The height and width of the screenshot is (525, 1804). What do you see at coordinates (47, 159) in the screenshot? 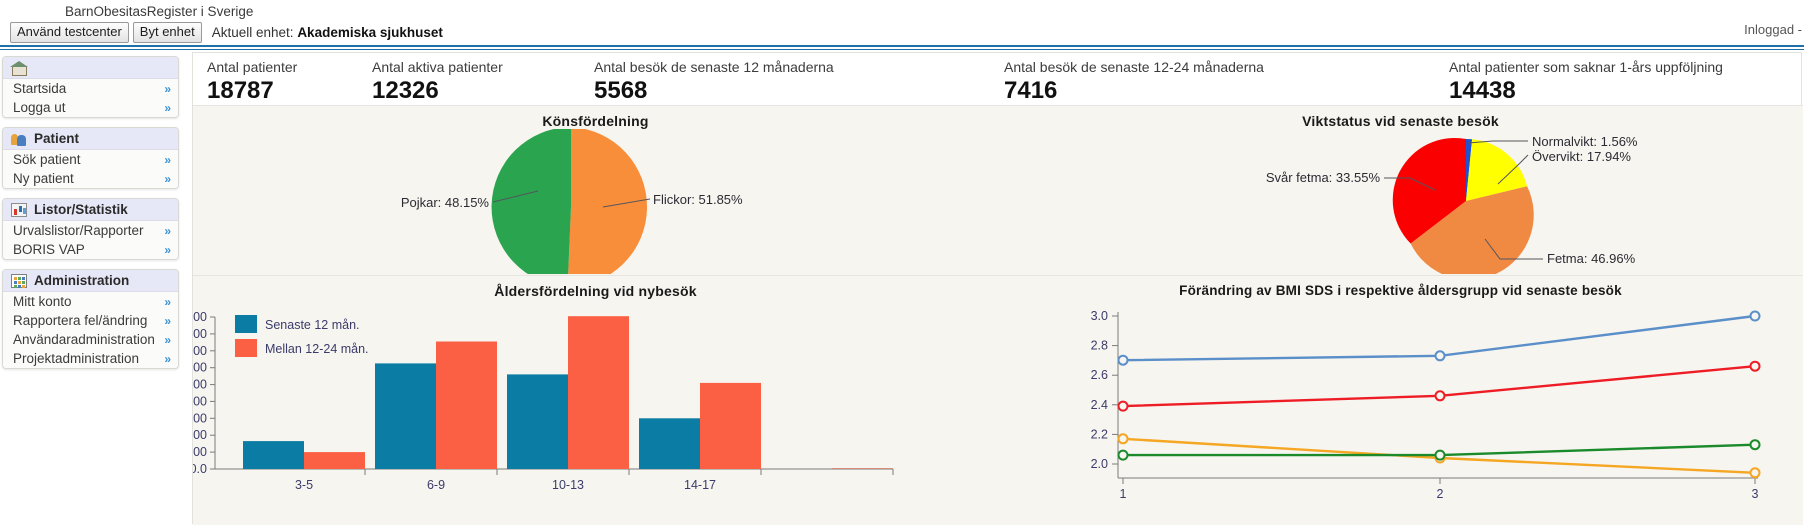
I see `sidebar-item-label: Sök patient` at bounding box center [47, 159].